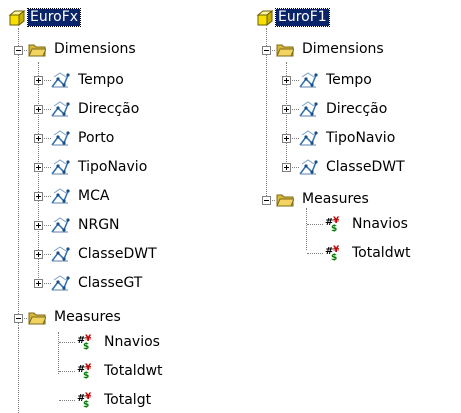 This screenshot has width=461, height=413. I want to click on measure-label: Totalgt, so click(128, 400).